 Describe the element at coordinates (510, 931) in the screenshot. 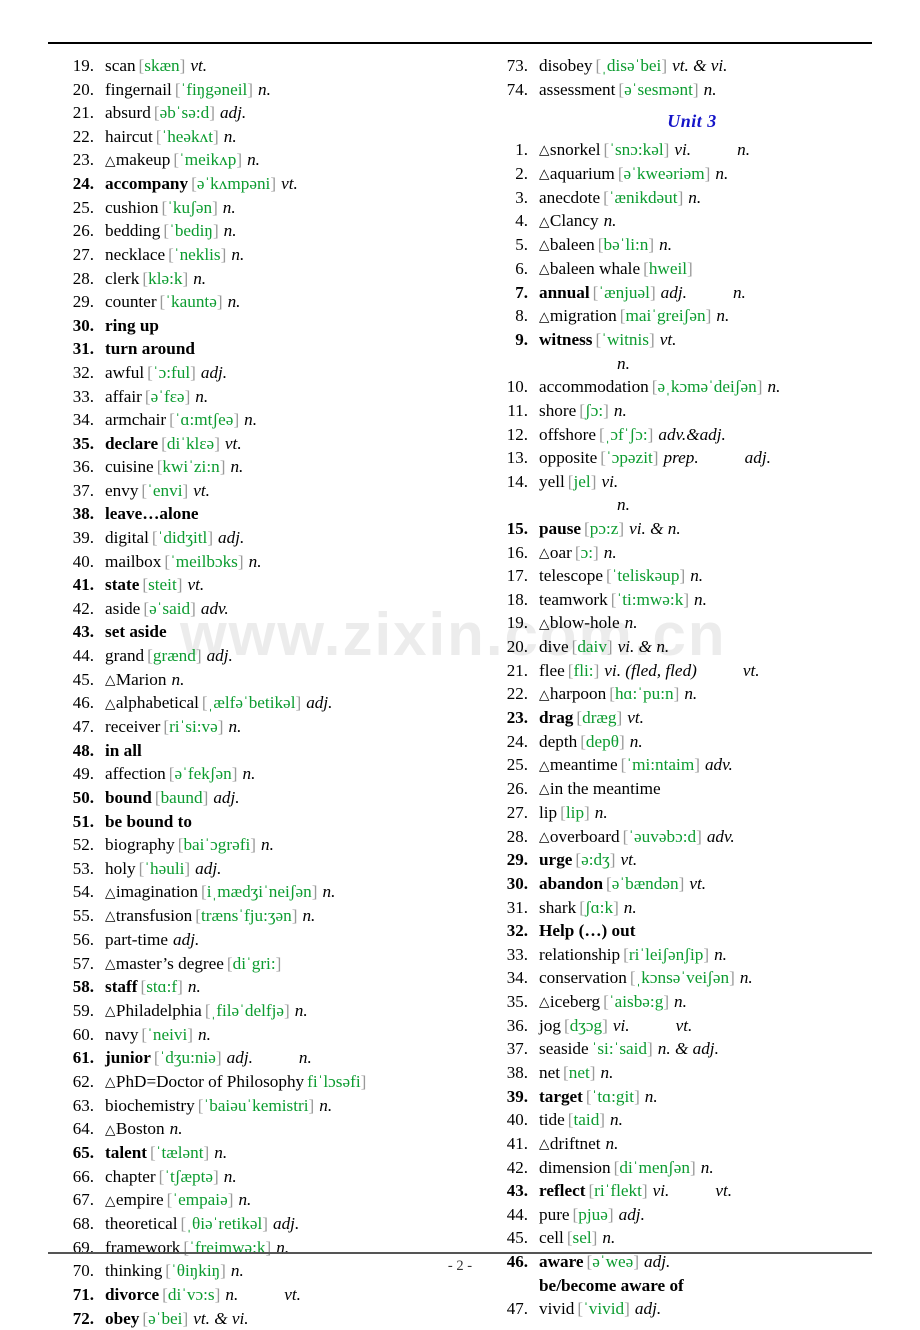

I see `entry-number: 32.` at that location.